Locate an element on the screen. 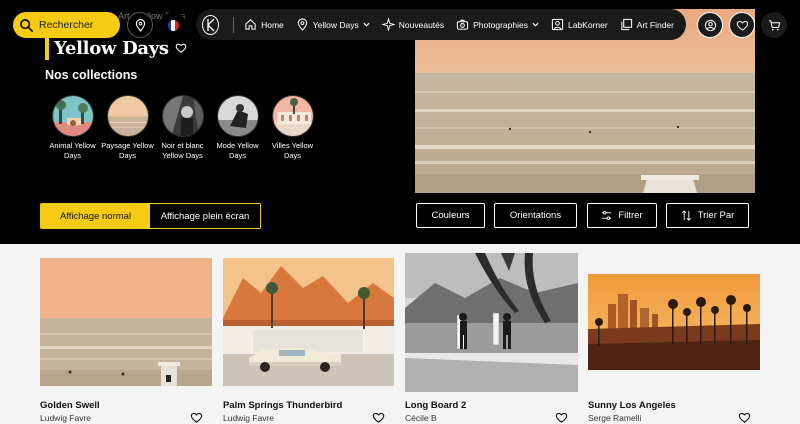 The height and width of the screenshot is (424, 800). camera-icon is located at coordinates (463, 24).